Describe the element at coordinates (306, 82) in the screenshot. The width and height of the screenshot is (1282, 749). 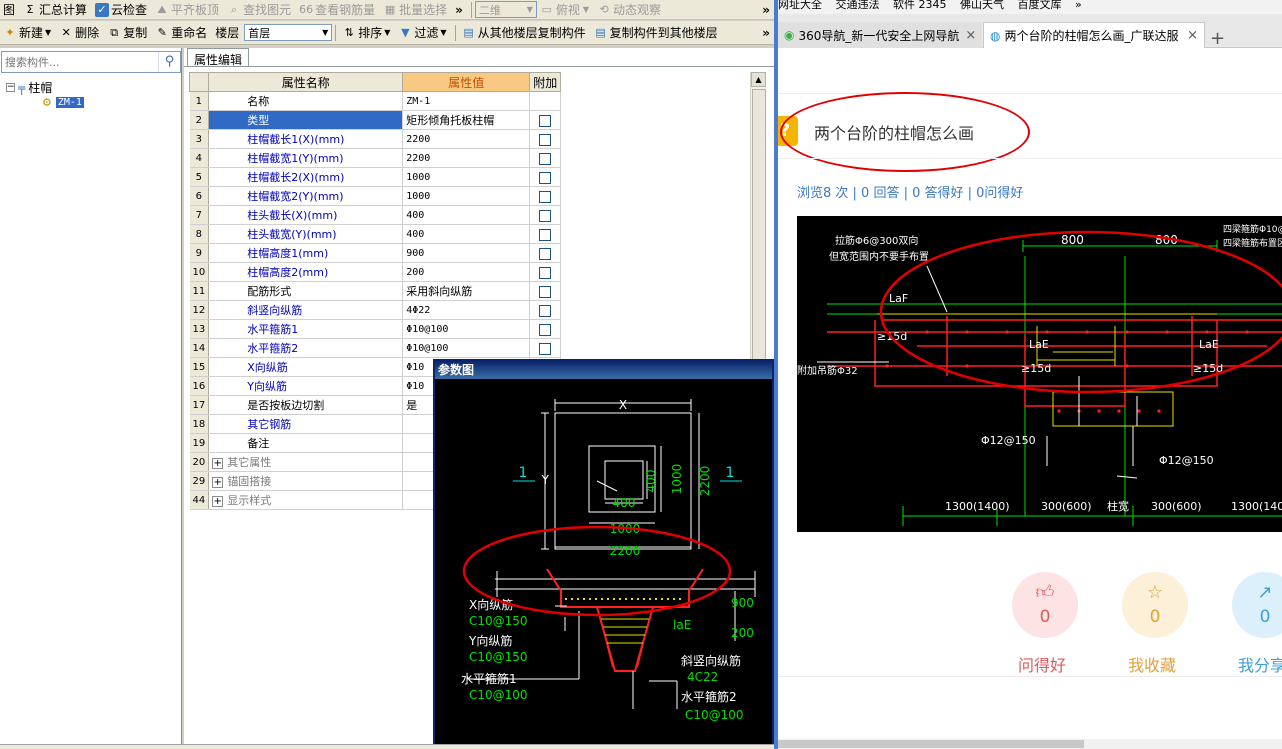
I see `header-property-name: 属性名称` at that location.